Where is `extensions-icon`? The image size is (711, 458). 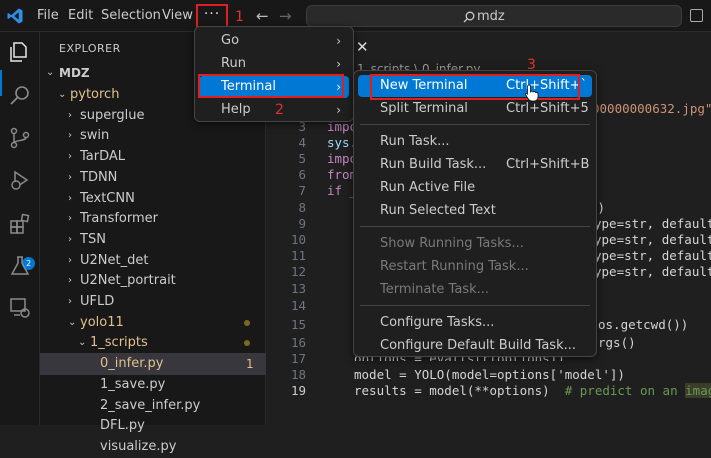
extensions-icon is located at coordinates (20, 224).